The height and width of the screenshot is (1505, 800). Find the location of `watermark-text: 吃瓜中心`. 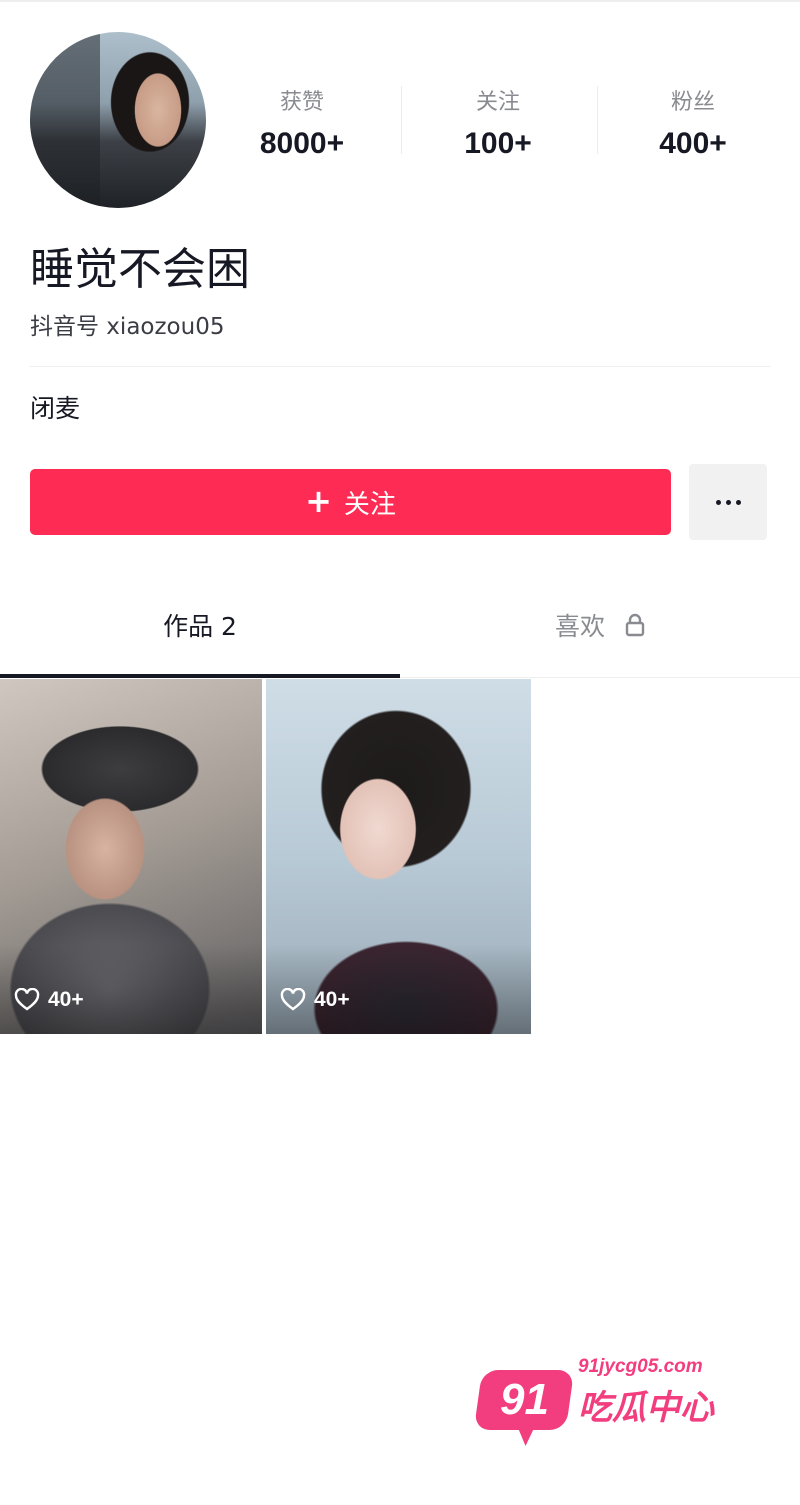

watermark-text: 吃瓜中心 is located at coordinates (646, 1408).